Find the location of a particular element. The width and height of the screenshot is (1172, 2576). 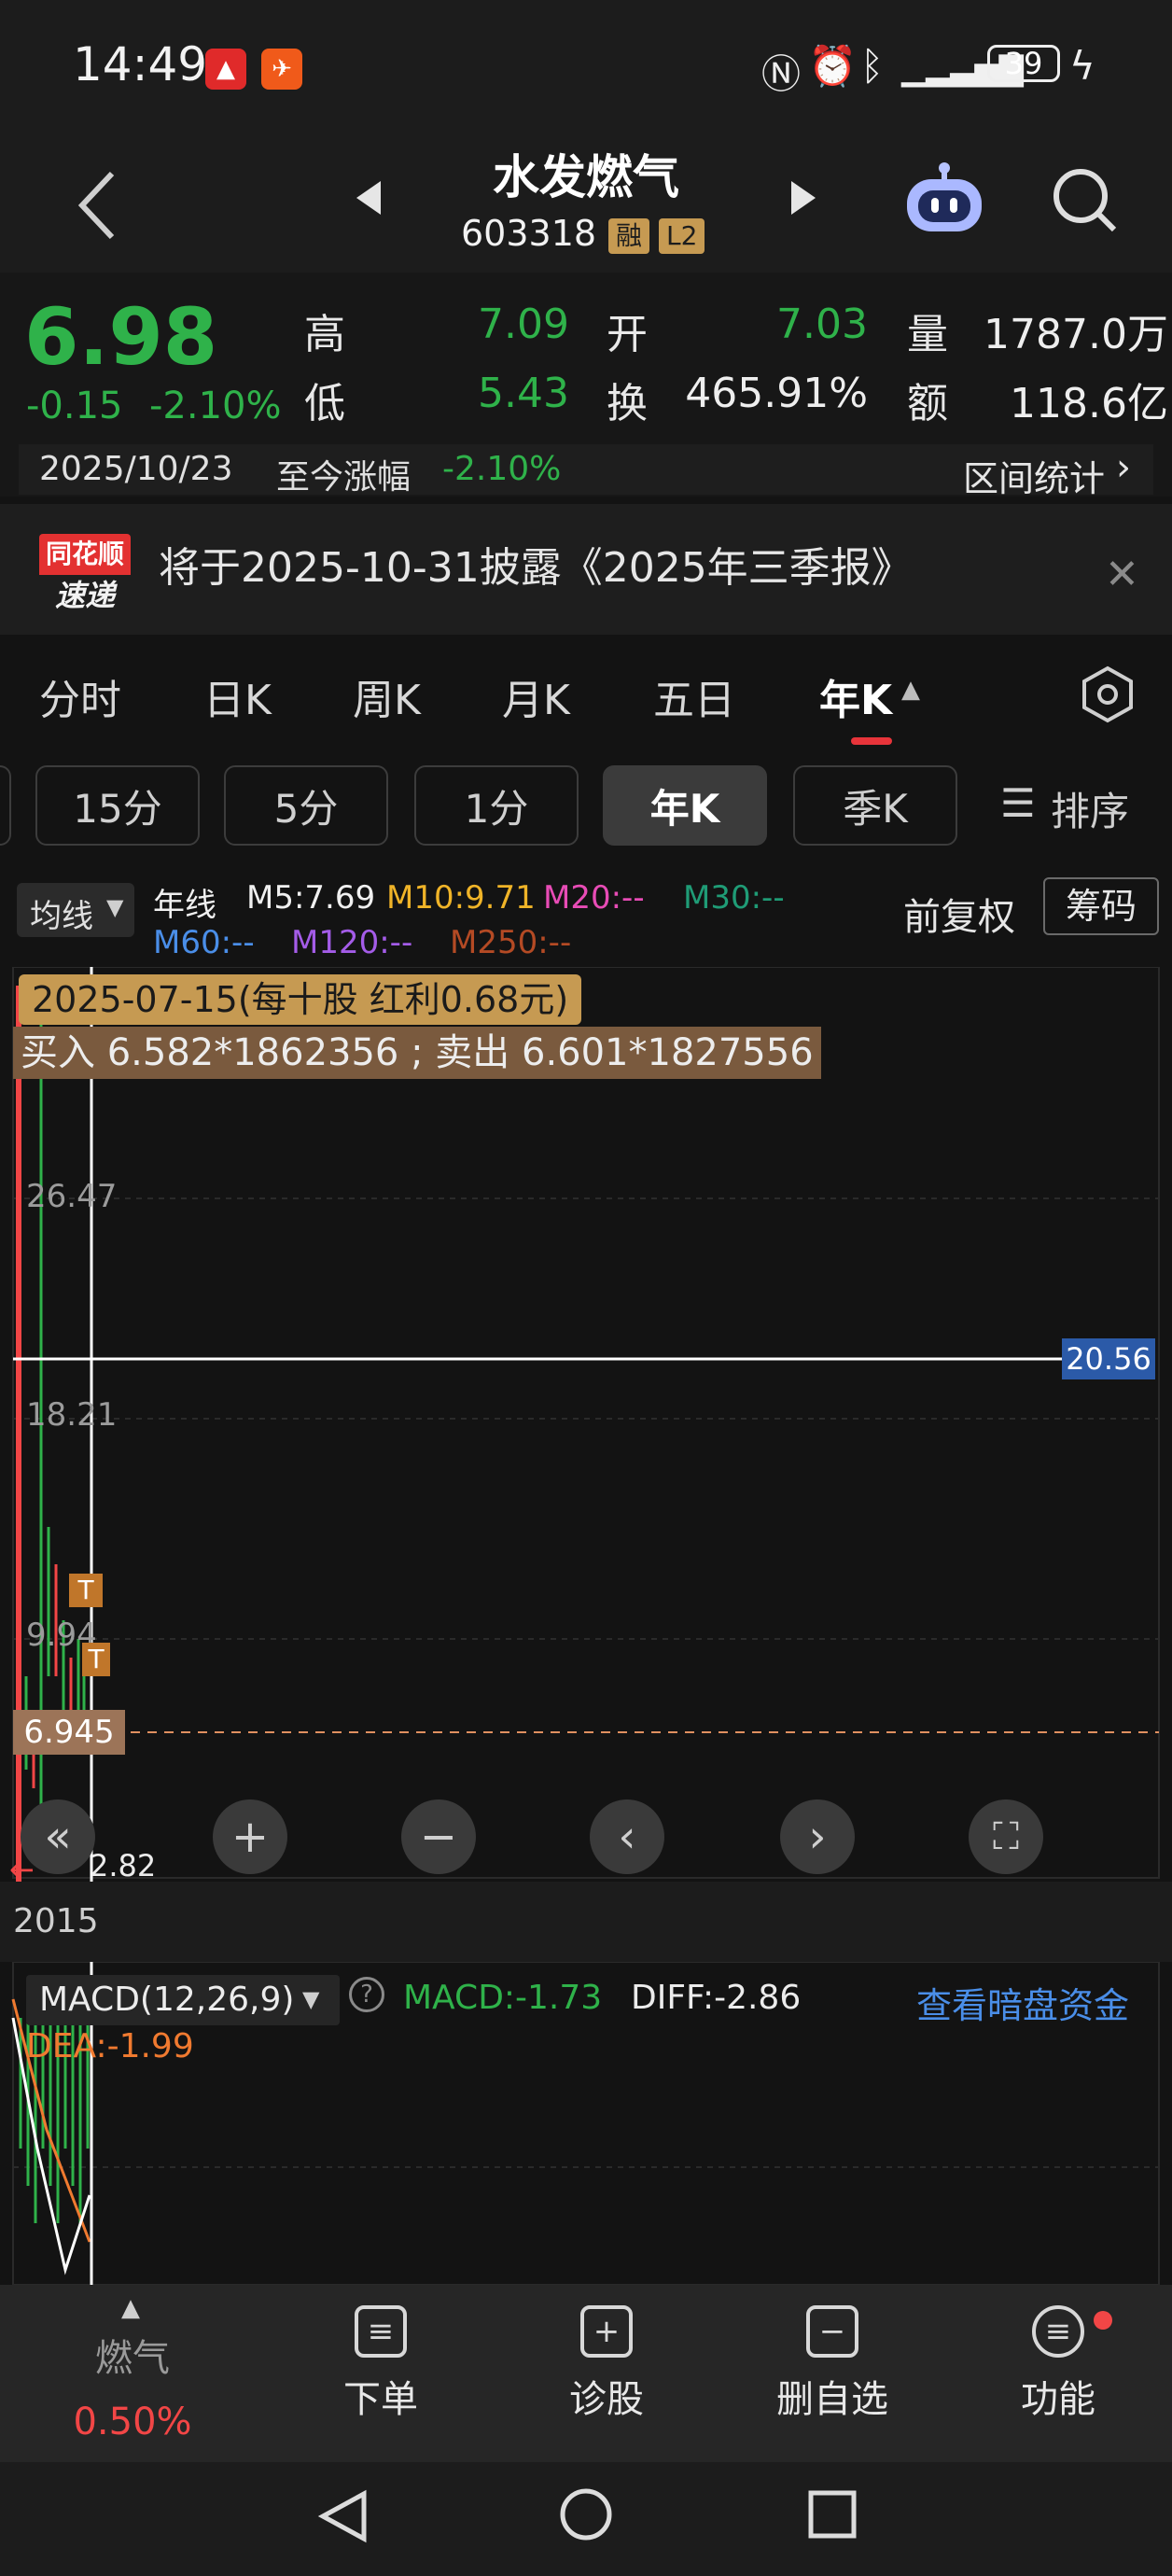

nav-remove-watchlist: − 删自选 is located at coordinates (832, 2364).